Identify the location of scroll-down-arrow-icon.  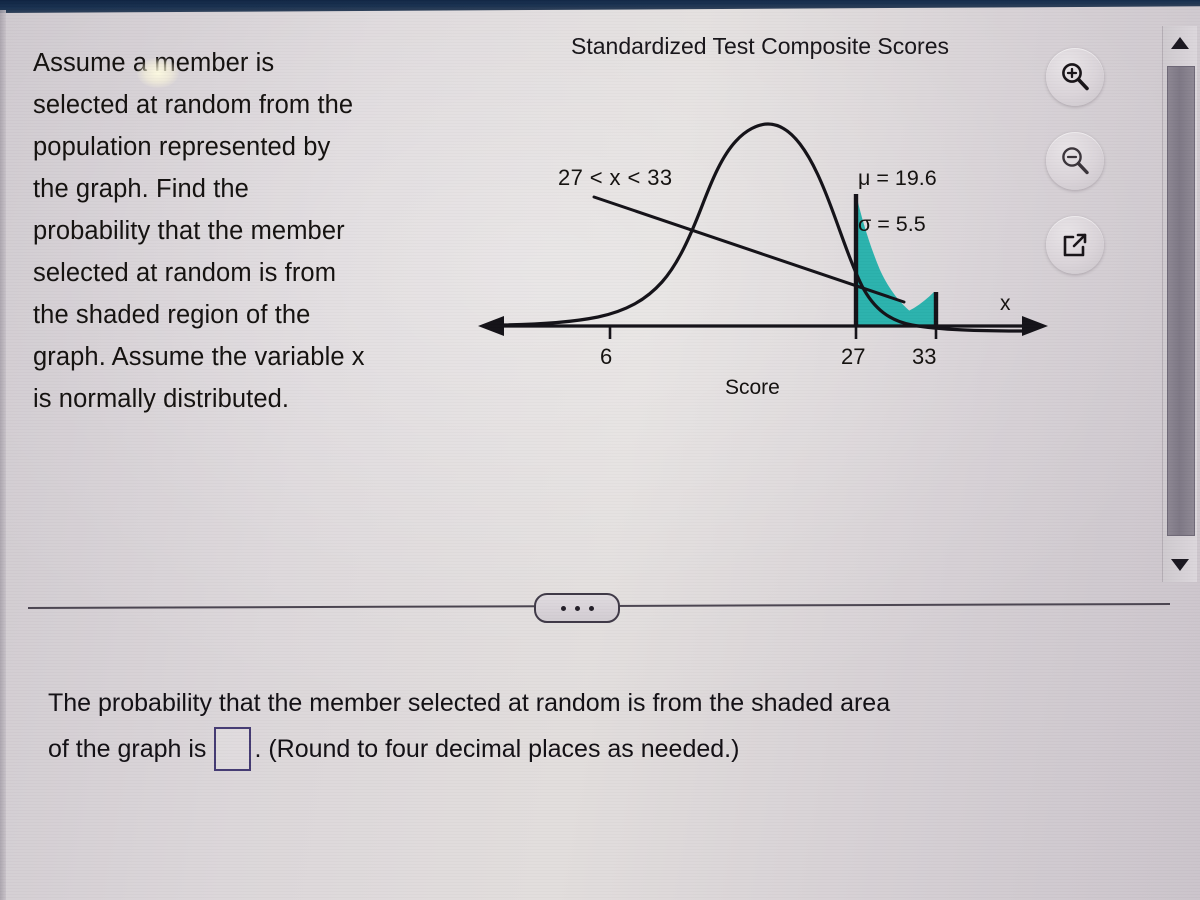
(1180, 565).